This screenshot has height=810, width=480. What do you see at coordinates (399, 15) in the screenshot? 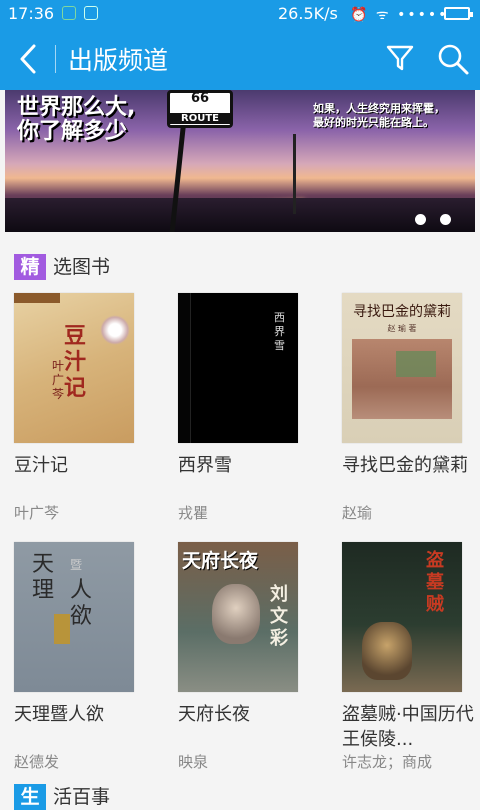
I see `status-icons: ⏰ ᯤ •••••` at bounding box center [399, 15].